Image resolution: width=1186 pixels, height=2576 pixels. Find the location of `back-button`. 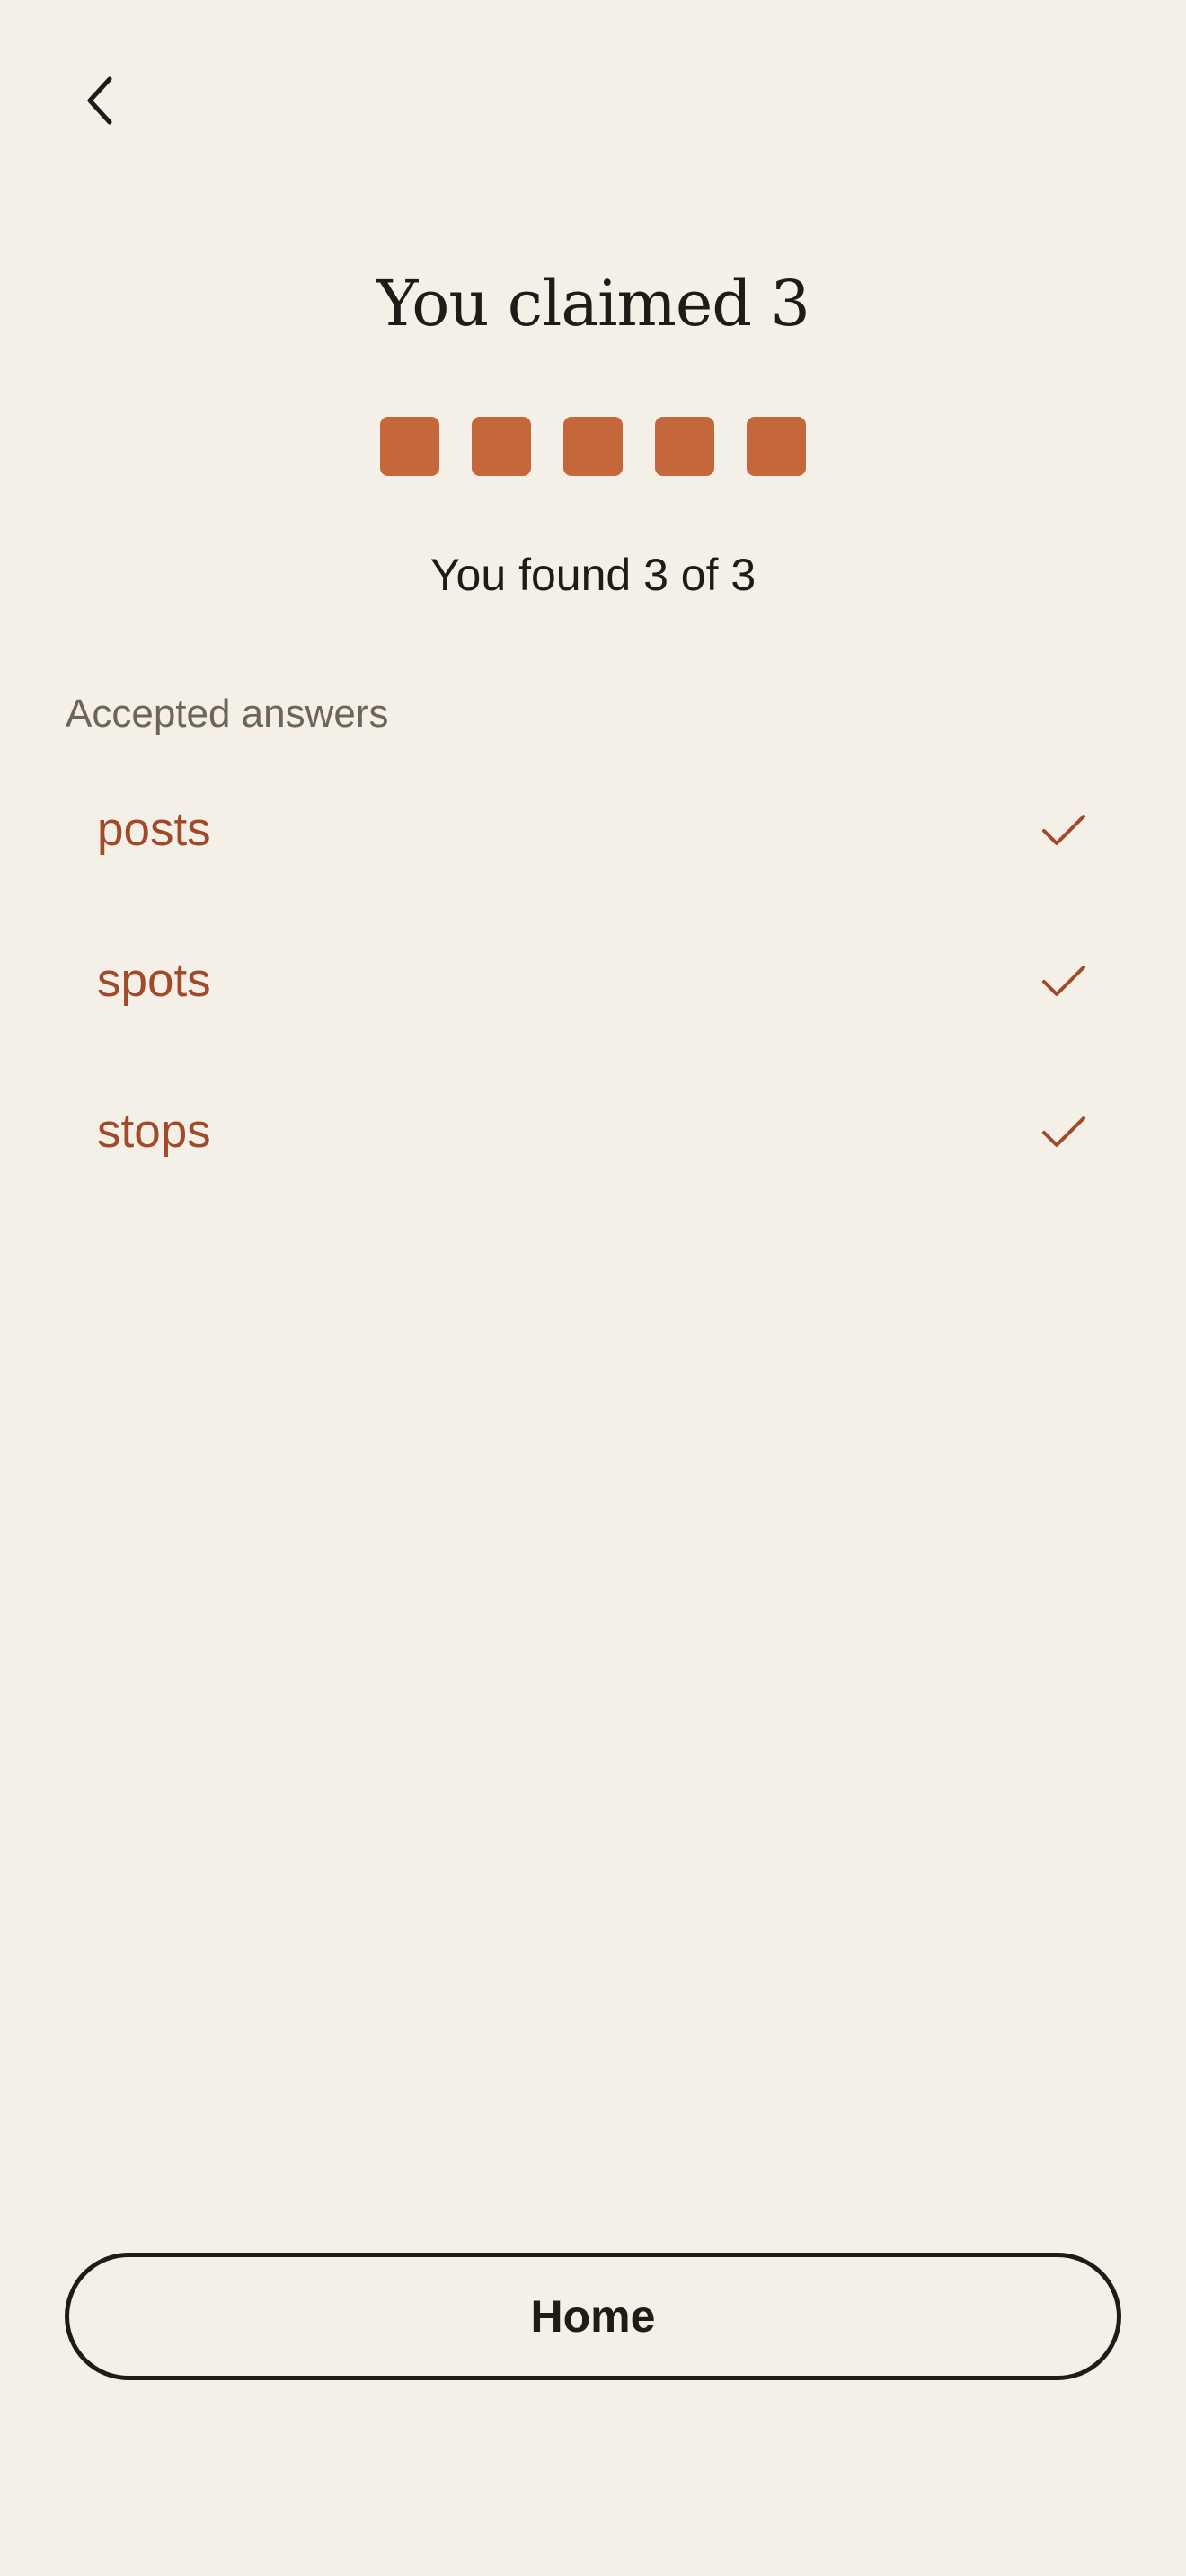

back-button is located at coordinates (101, 101).